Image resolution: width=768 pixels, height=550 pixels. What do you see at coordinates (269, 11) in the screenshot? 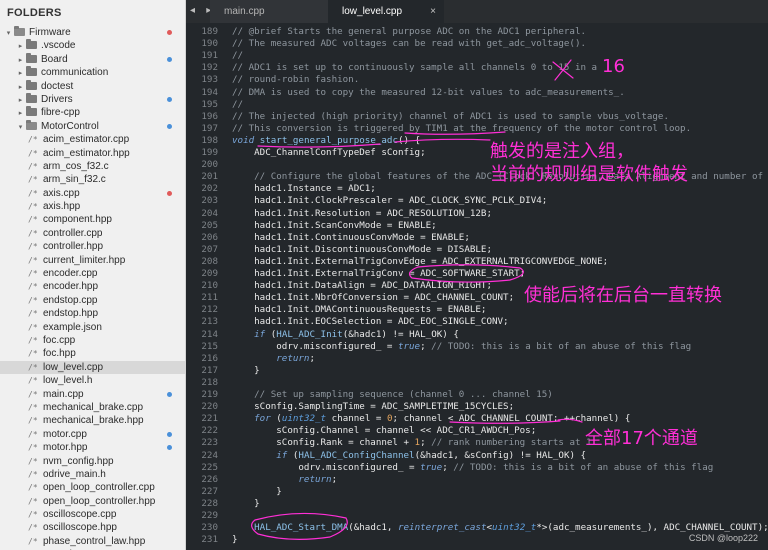
I see `tab-main-cpp: main.cpp` at bounding box center [269, 11].